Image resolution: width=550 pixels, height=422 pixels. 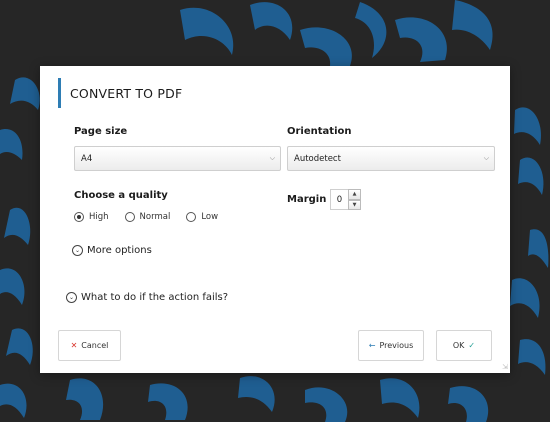 I want to click on previous-button: ← Previous, so click(x=391, y=345).